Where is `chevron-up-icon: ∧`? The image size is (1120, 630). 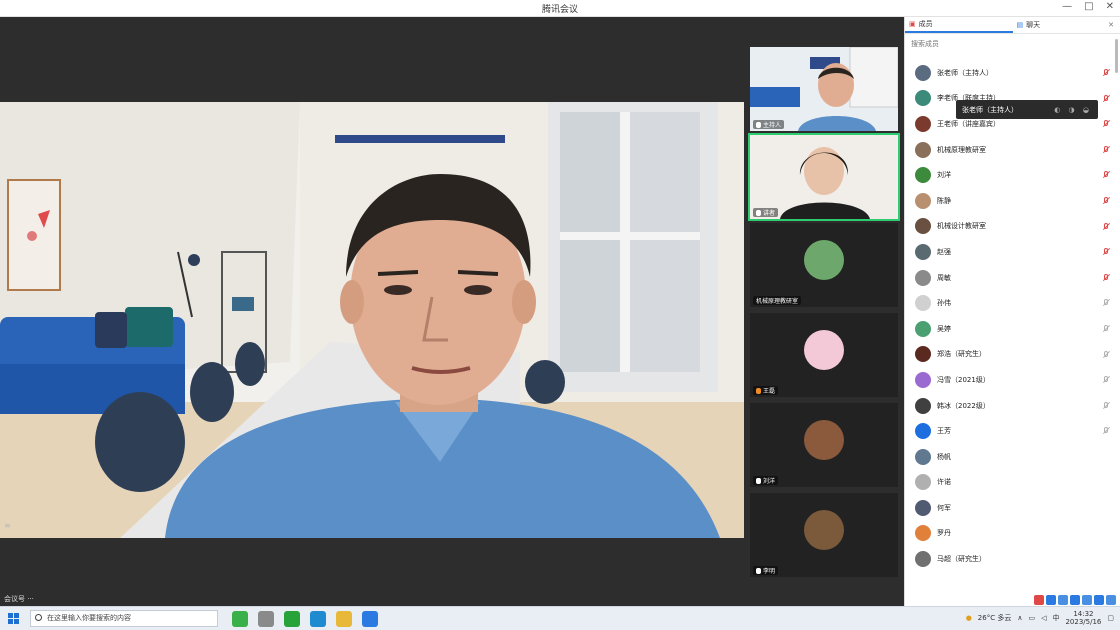
chevron-up-icon: ∧ is located at coordinates (1019, 618).